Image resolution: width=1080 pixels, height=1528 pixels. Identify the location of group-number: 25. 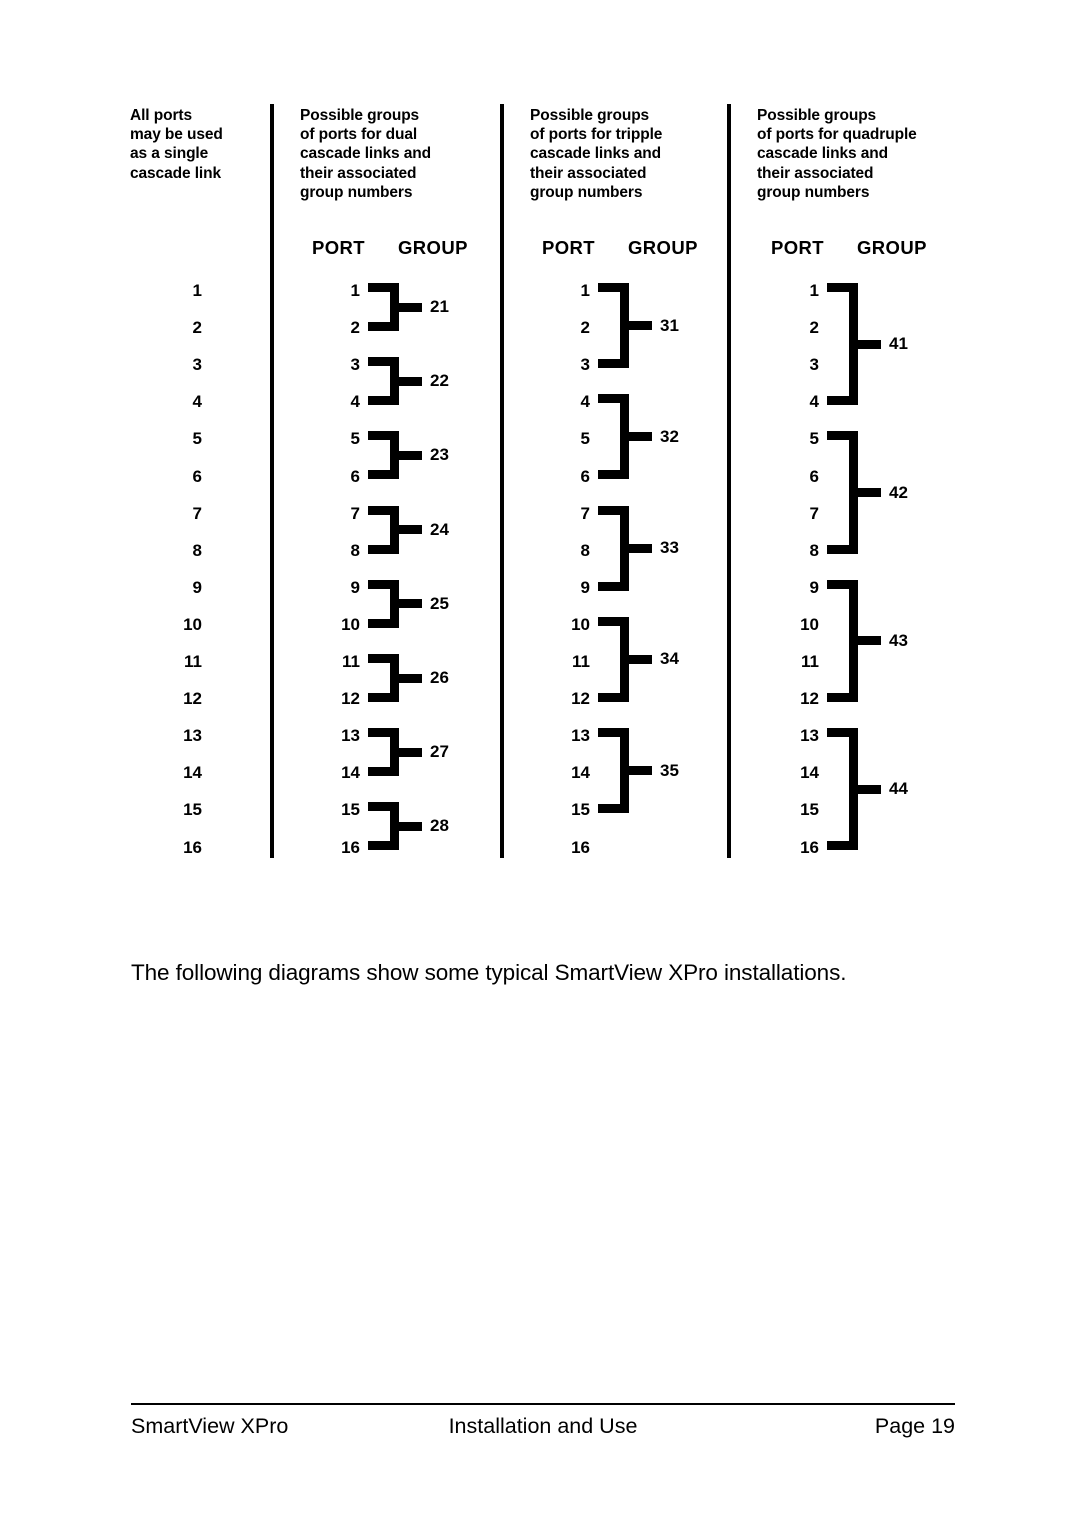
(439, 603).